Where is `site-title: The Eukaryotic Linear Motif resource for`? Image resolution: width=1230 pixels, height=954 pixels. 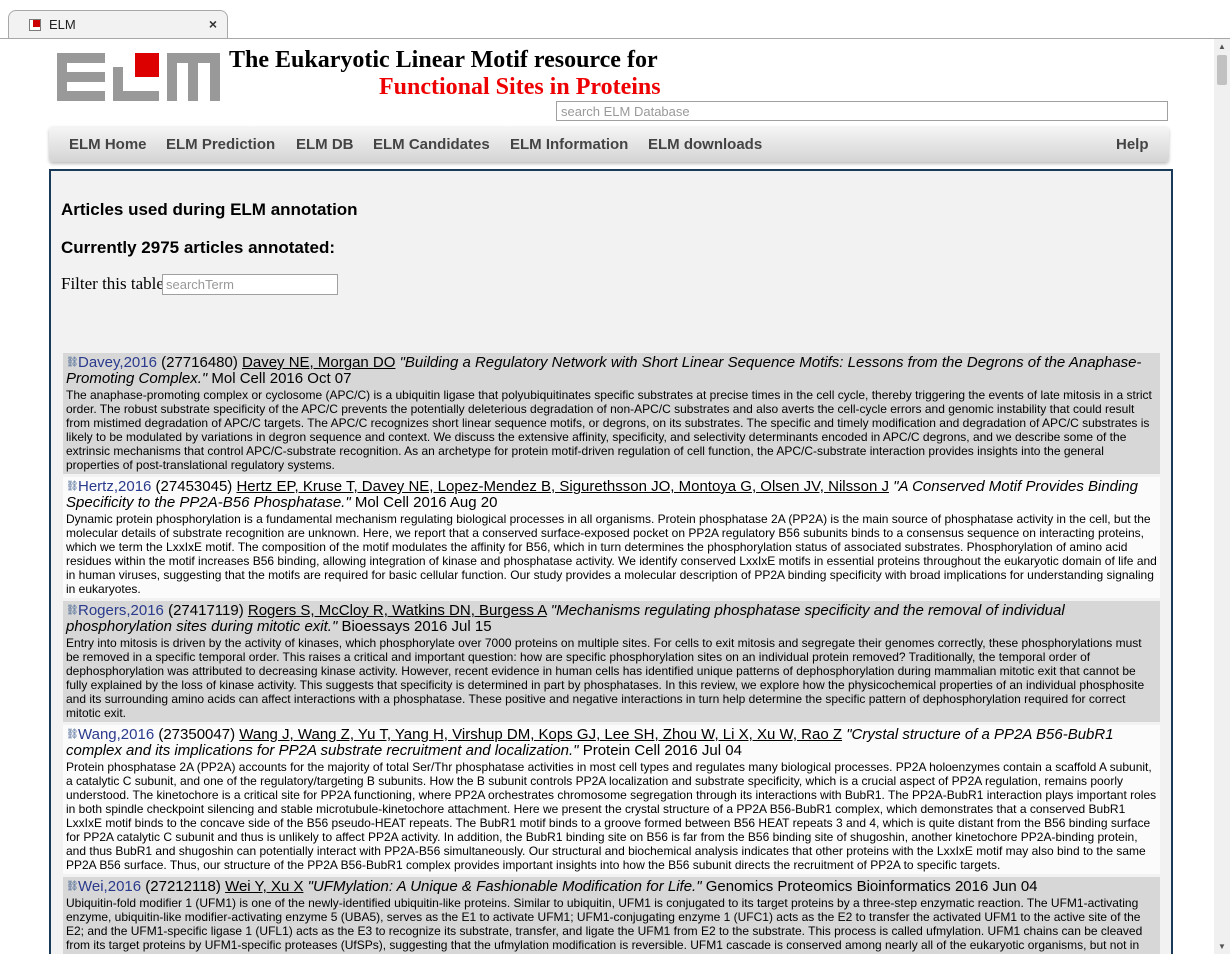 site-title: The Eukaryotic Linear Motif resource for is located at coordinates (443, 60).